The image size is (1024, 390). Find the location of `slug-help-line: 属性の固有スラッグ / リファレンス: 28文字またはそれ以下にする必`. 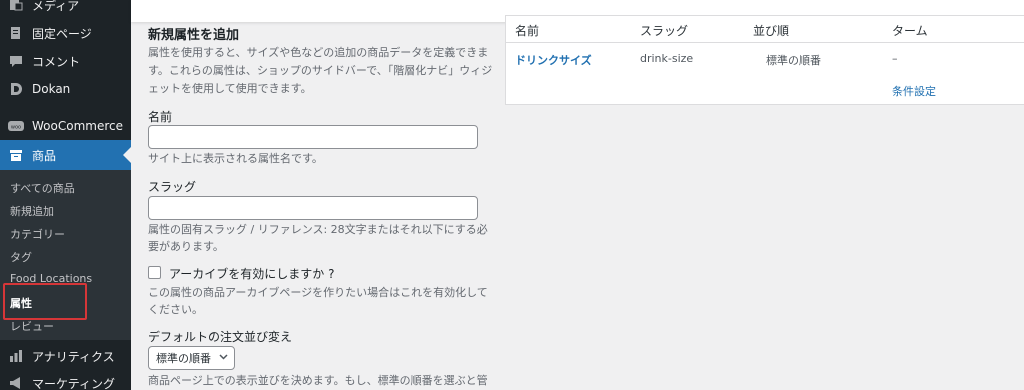

slug-help-line: 属性の固有スラッグ / リファレンス: 28文字またはそれ以下にする必 is located at coordinates (318, 229).